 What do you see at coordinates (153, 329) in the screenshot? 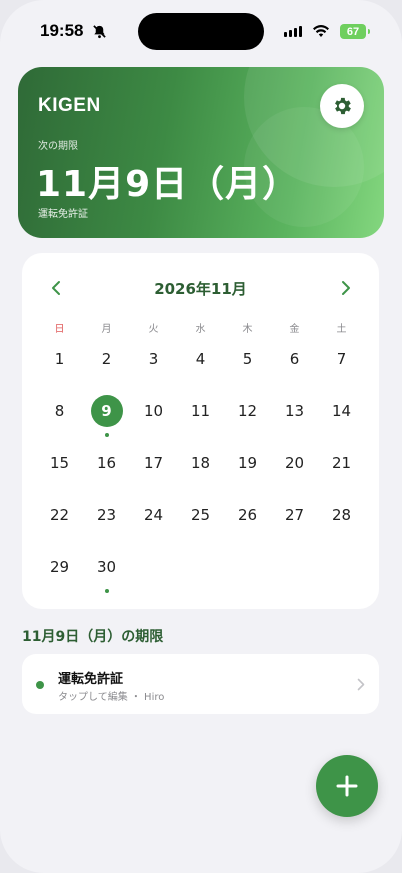
I see `weekday-label: 火` at bounding box center [153, 329].